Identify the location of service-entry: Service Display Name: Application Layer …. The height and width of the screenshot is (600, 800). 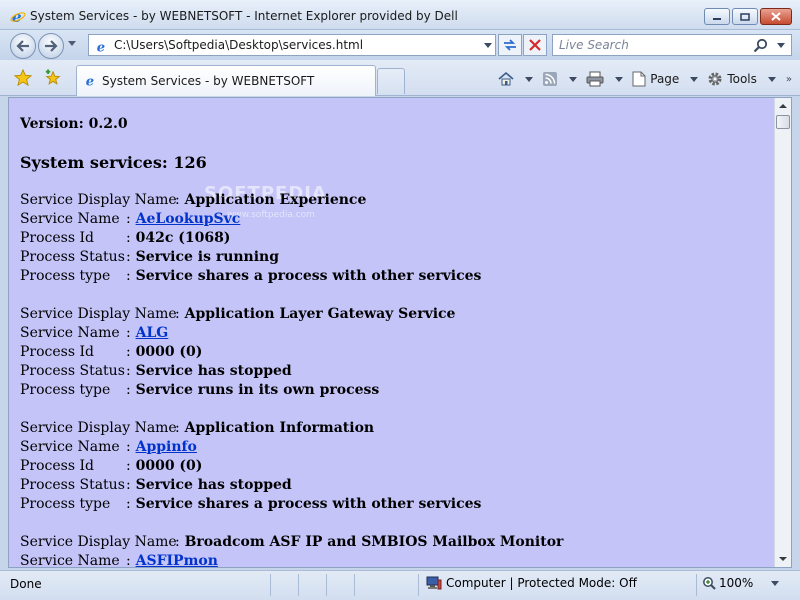
(390, 352).